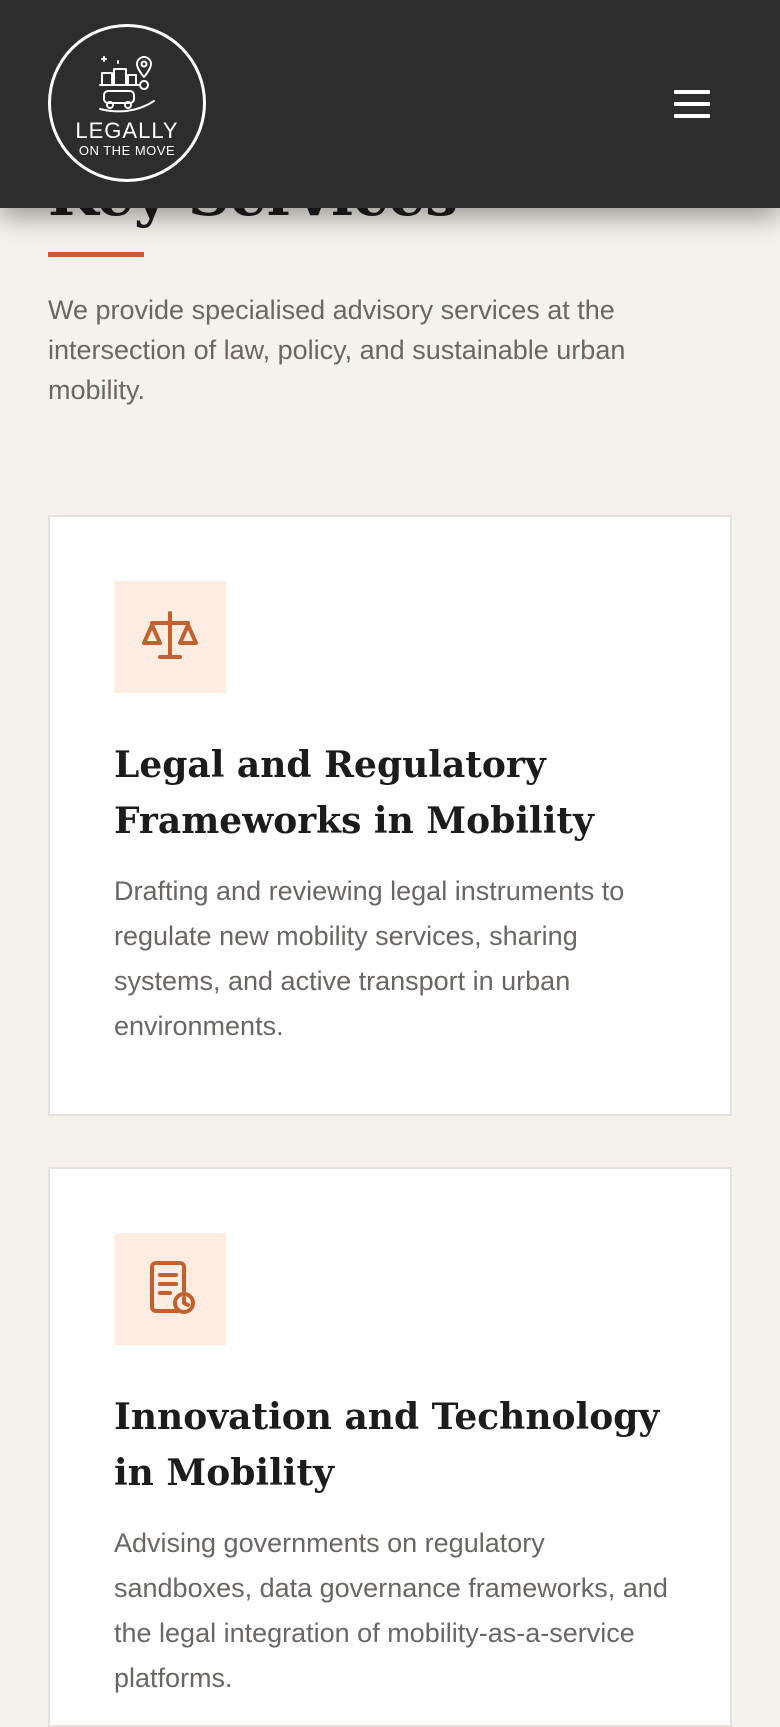  I want to click on service-title: Innovation and Technology in Mobility, so click(387, 1445).